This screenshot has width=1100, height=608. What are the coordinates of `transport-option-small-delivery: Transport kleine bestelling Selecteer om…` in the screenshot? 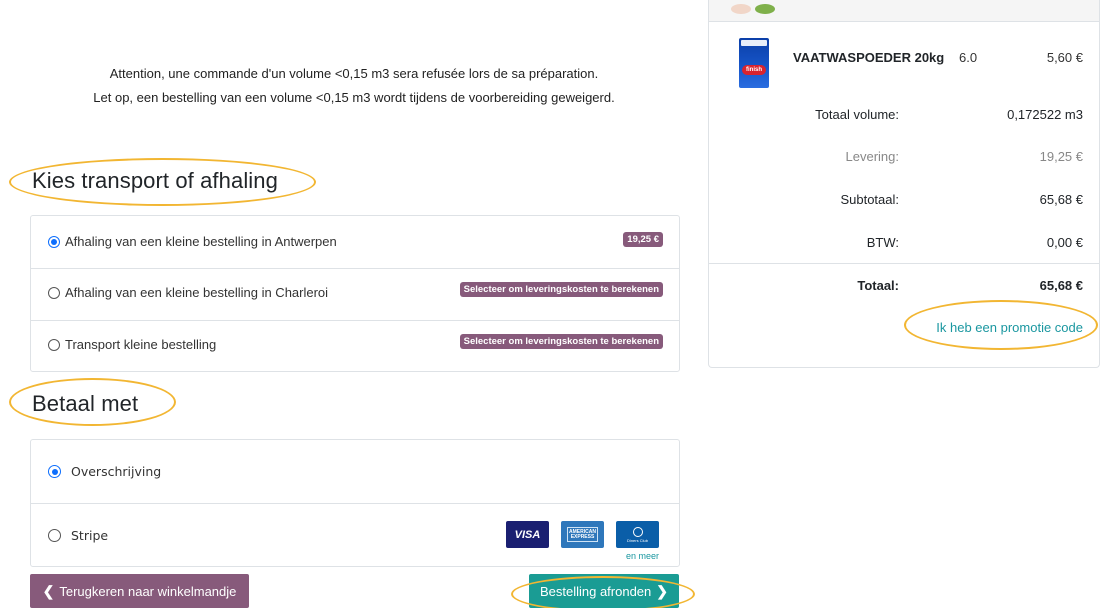 It's located at (355, 347).